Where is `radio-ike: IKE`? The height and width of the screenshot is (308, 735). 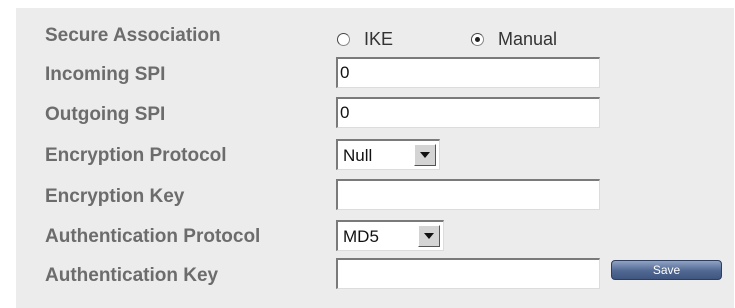
radio-ike: IKE is located at coordinates (365, 39).